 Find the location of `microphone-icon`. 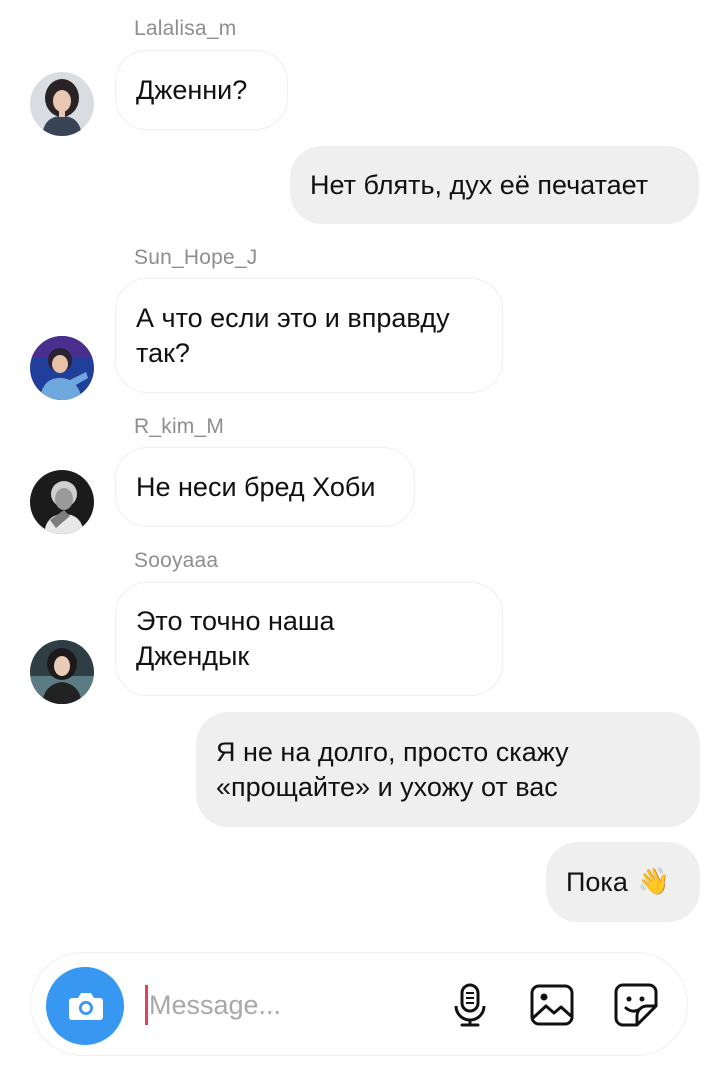

microphone-icon is located at coordinates (470, 1005).